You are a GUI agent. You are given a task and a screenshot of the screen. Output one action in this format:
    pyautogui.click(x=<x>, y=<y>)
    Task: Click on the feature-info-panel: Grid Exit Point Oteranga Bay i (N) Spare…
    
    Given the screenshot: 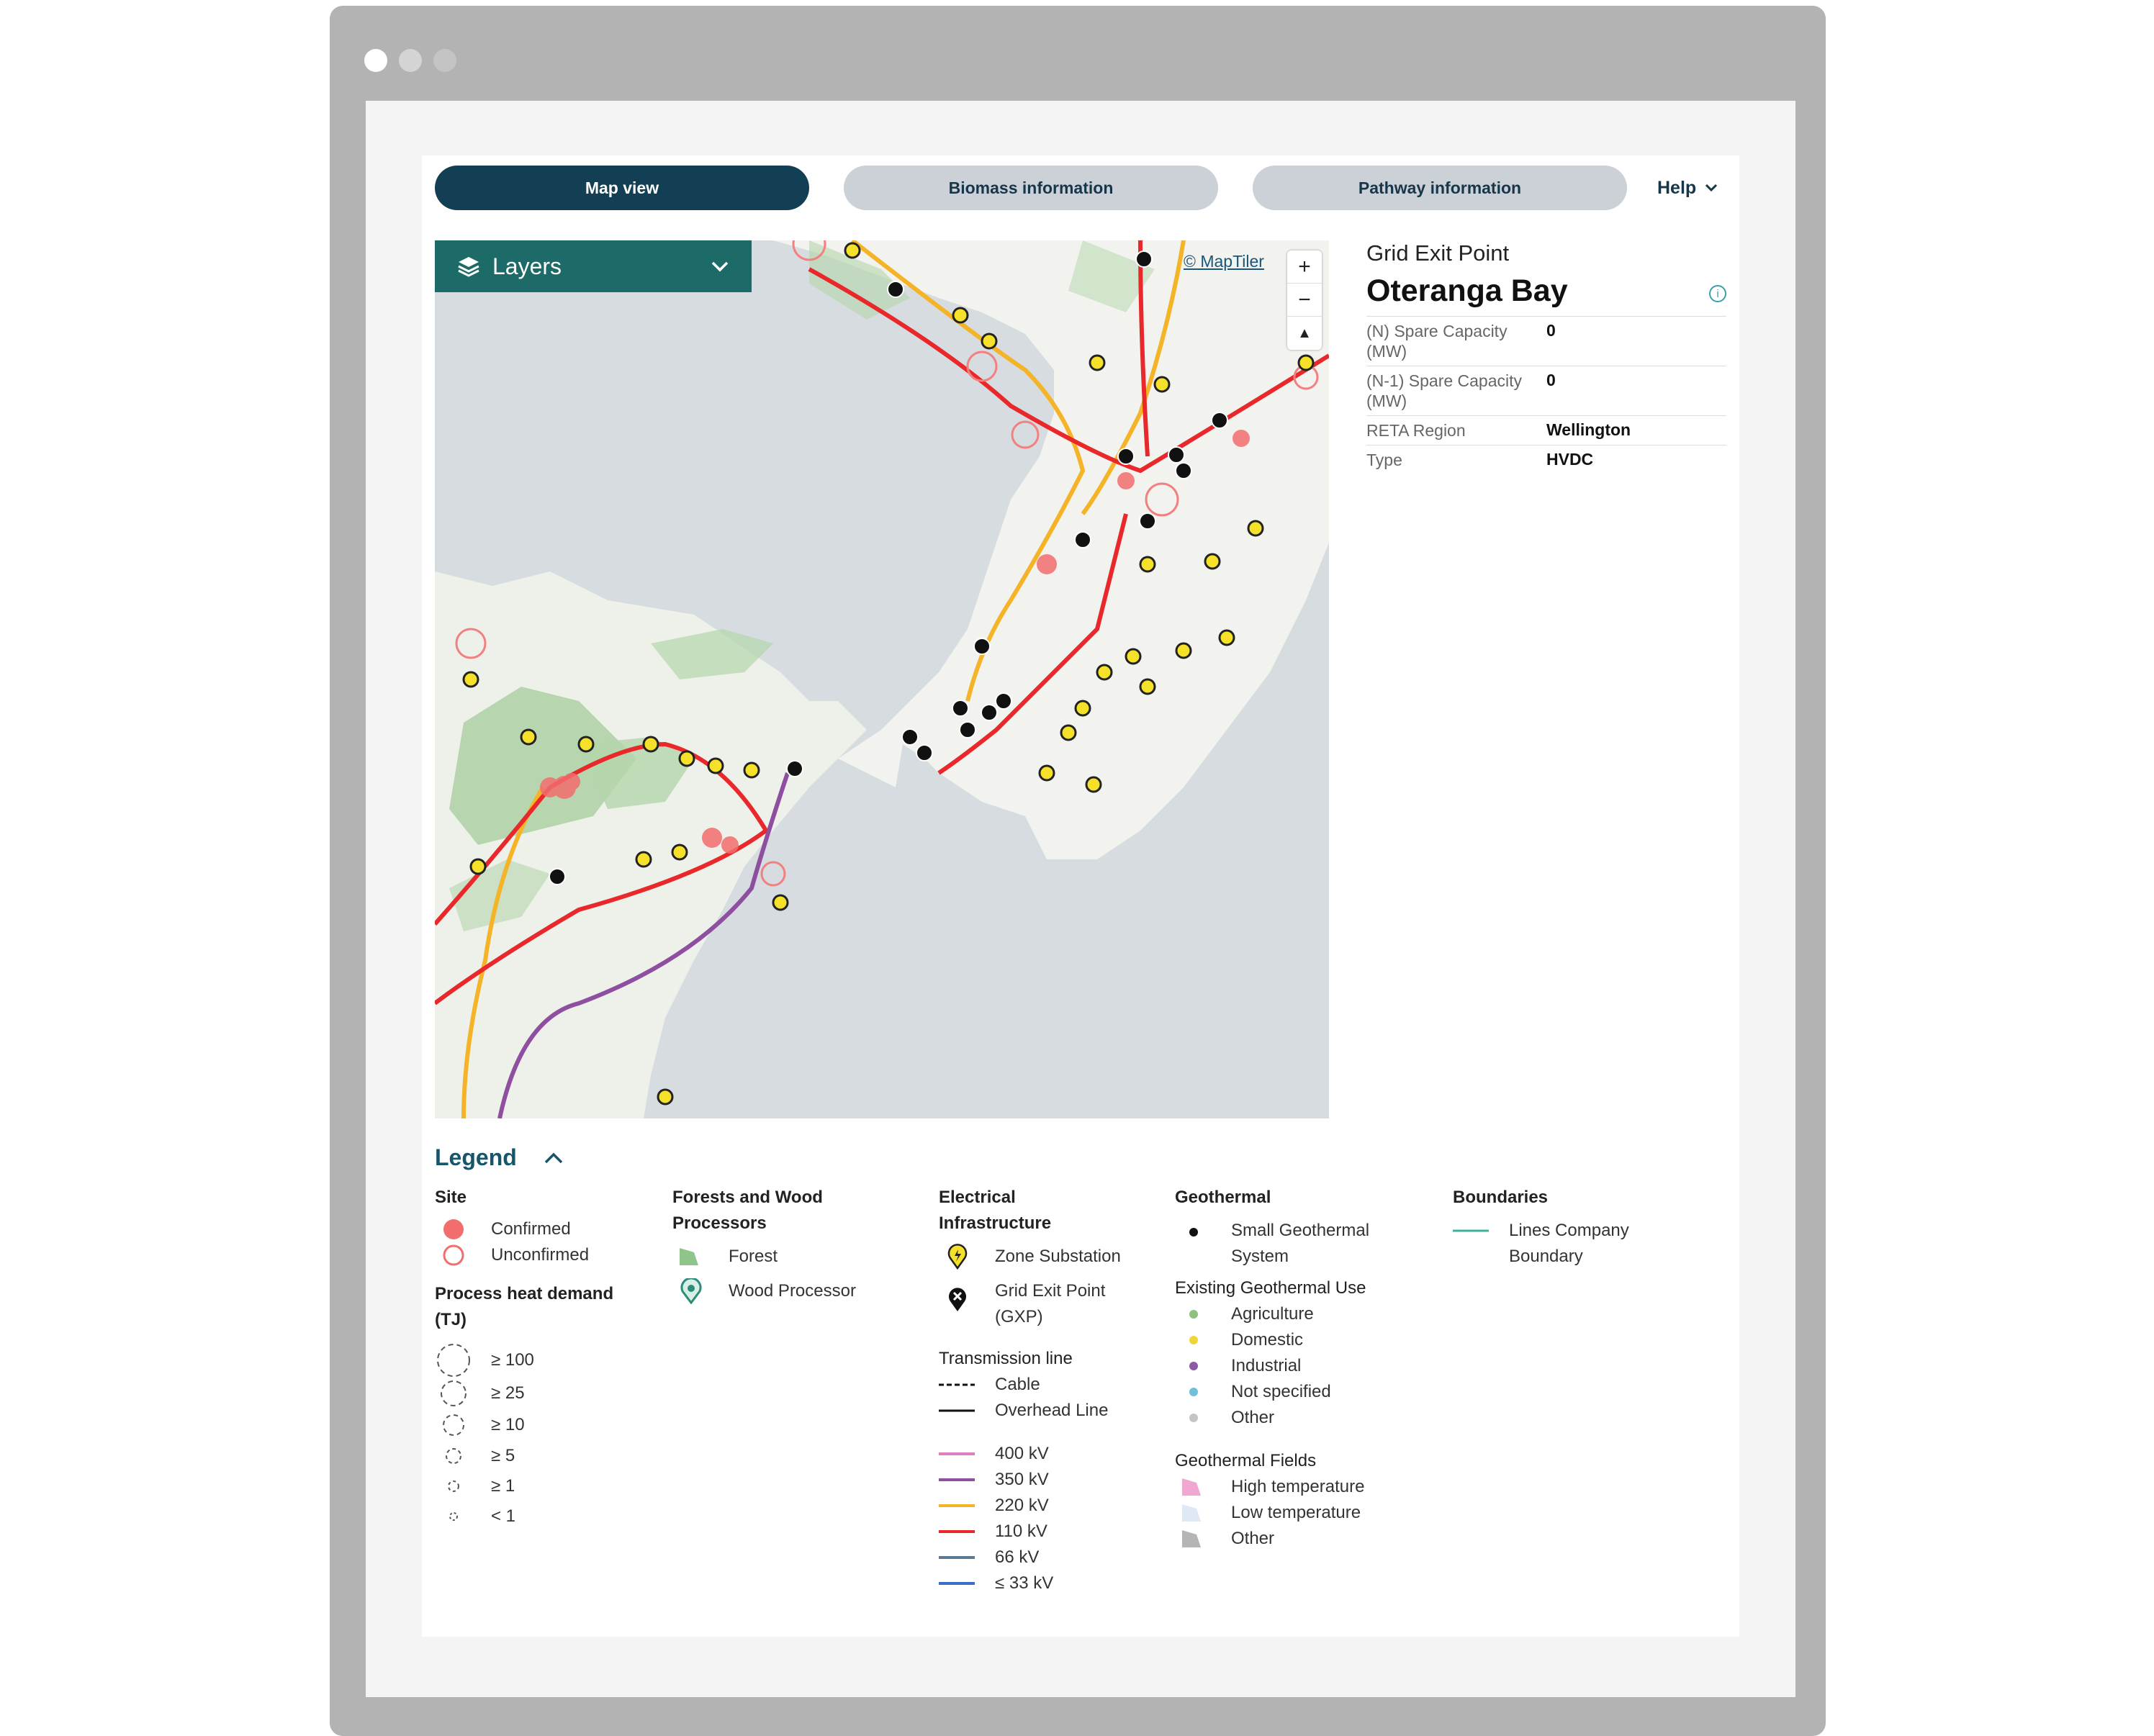 What is the action you would take?
    pyautogui.click(x=1546, y=357)
    